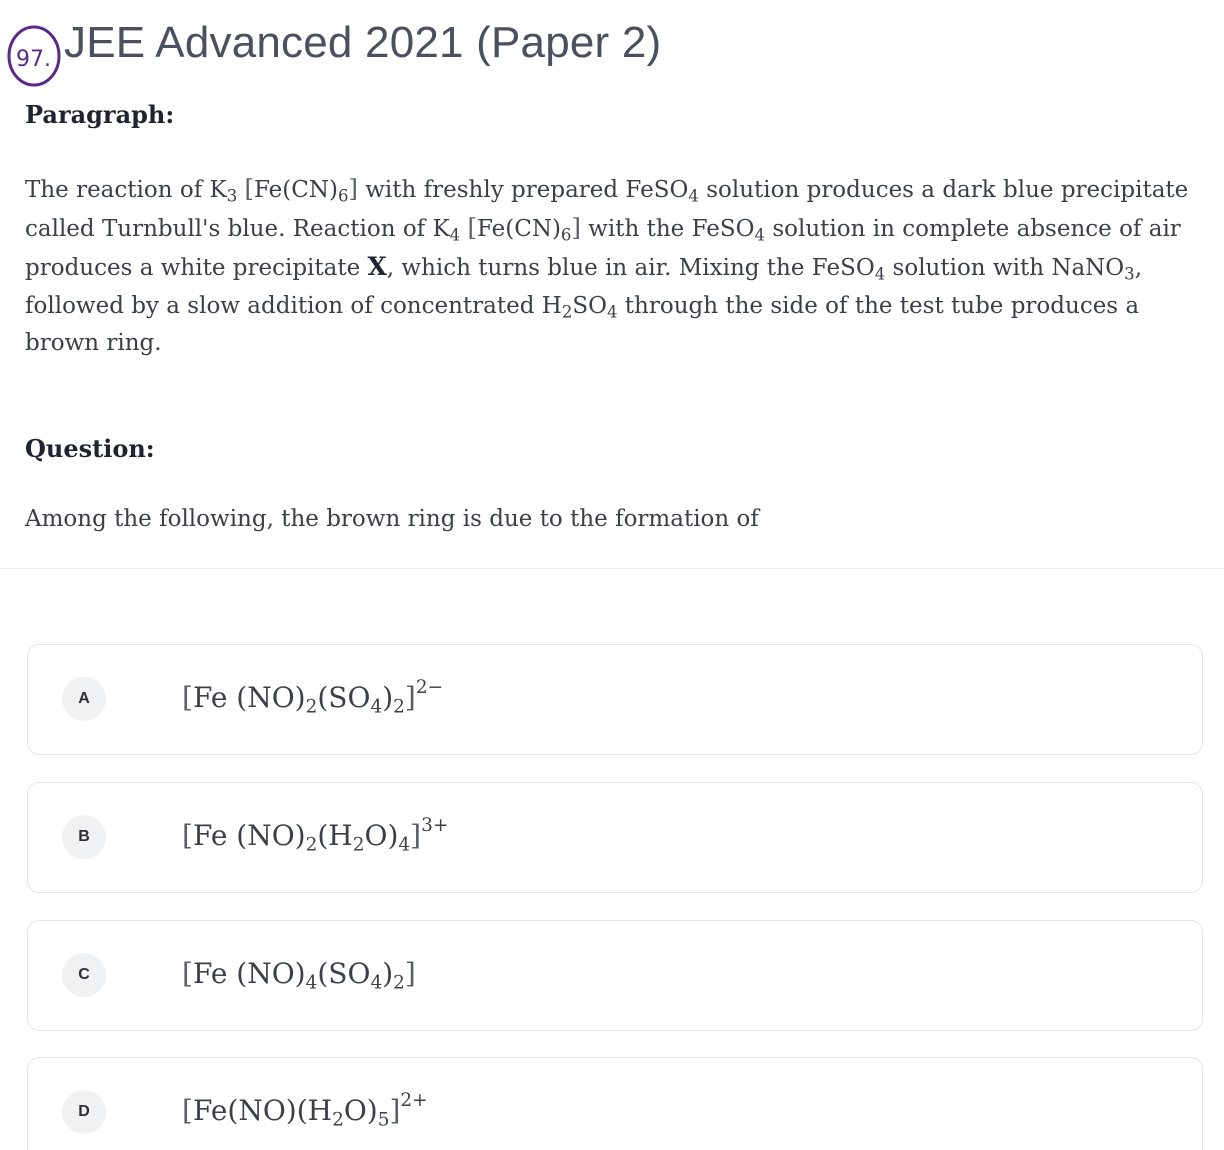 This screenshot has height=1150, width=1224. I want to click on paragraph-label: Paragraph:, so click(100, 114).